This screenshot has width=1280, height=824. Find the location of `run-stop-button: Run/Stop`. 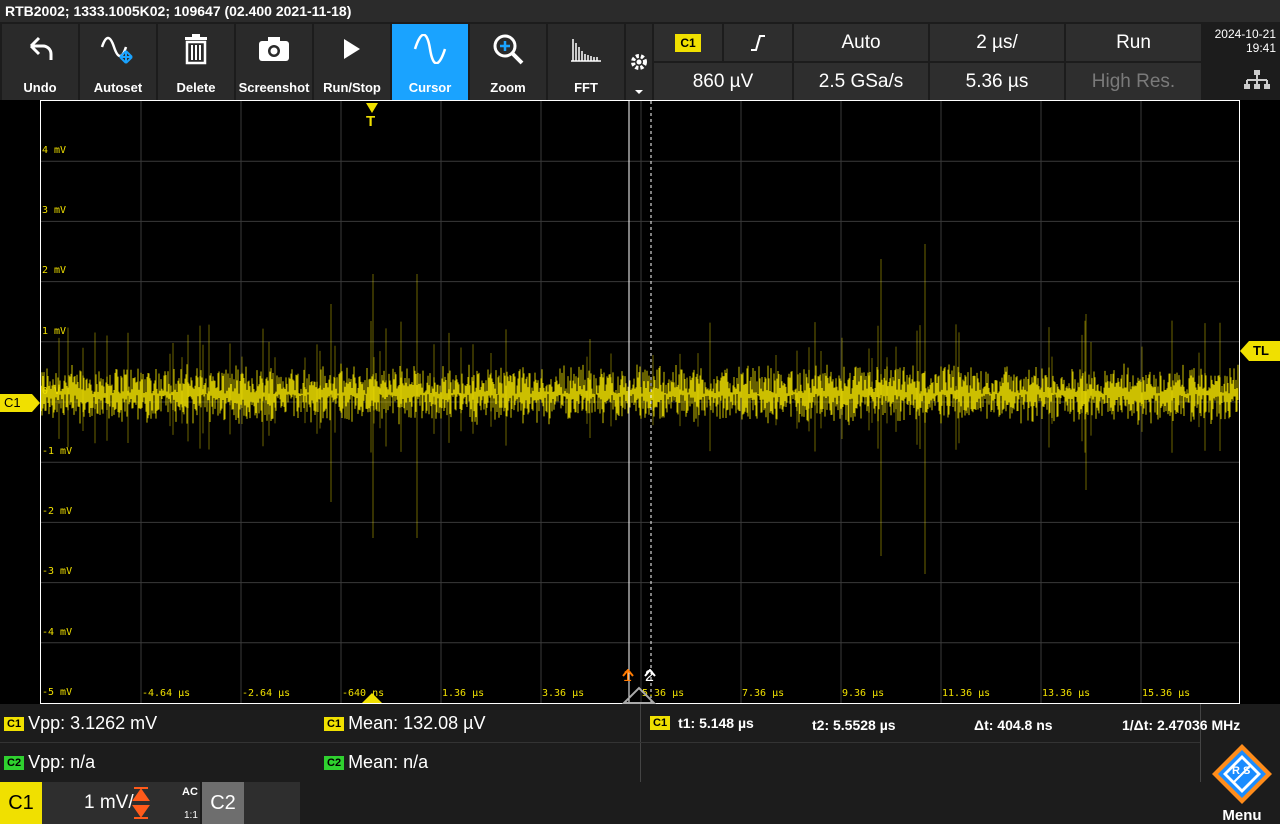

run-stop-button: Run/Stop is located at coordinates (352, 62).